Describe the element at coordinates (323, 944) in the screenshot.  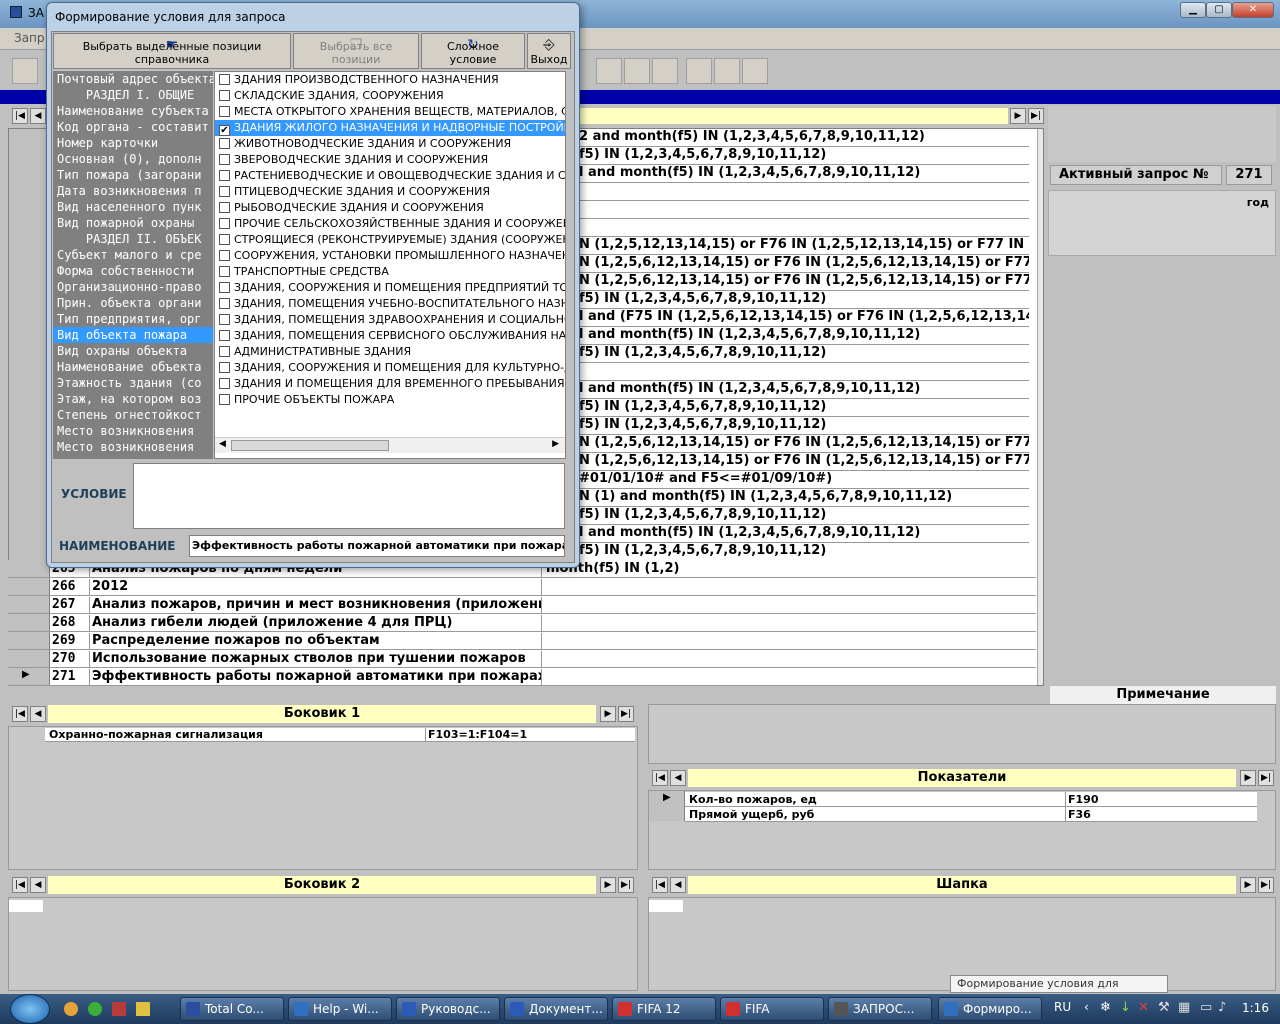
I see `bokovik2-grid` at that location.